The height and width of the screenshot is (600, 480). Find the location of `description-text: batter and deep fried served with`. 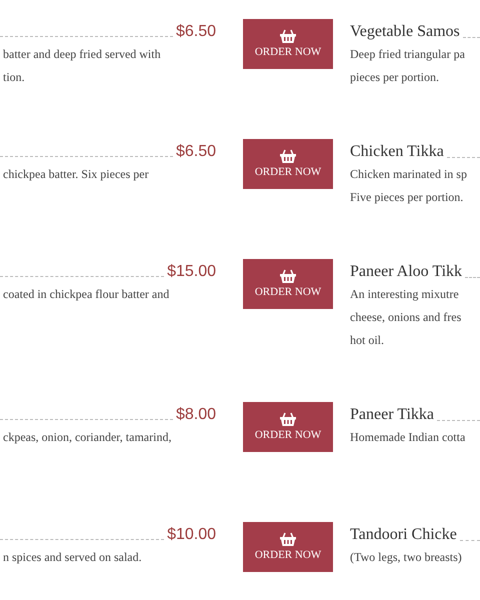

description-text: batter and deep fried served with is located at coordinates (82, 54).